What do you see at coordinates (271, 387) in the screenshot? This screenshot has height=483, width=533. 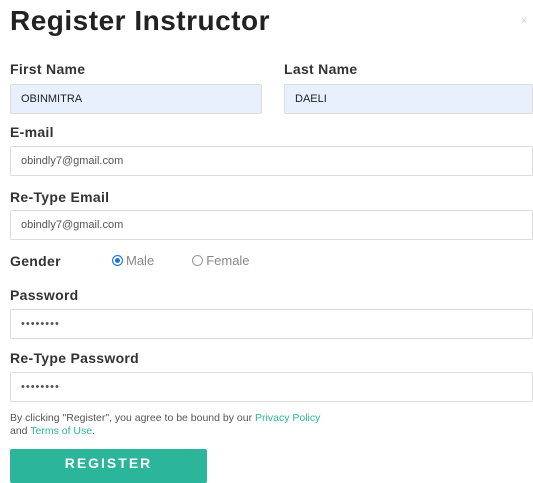 I see `retype-password-input: ••••••••` at bounding box center [271, 387].